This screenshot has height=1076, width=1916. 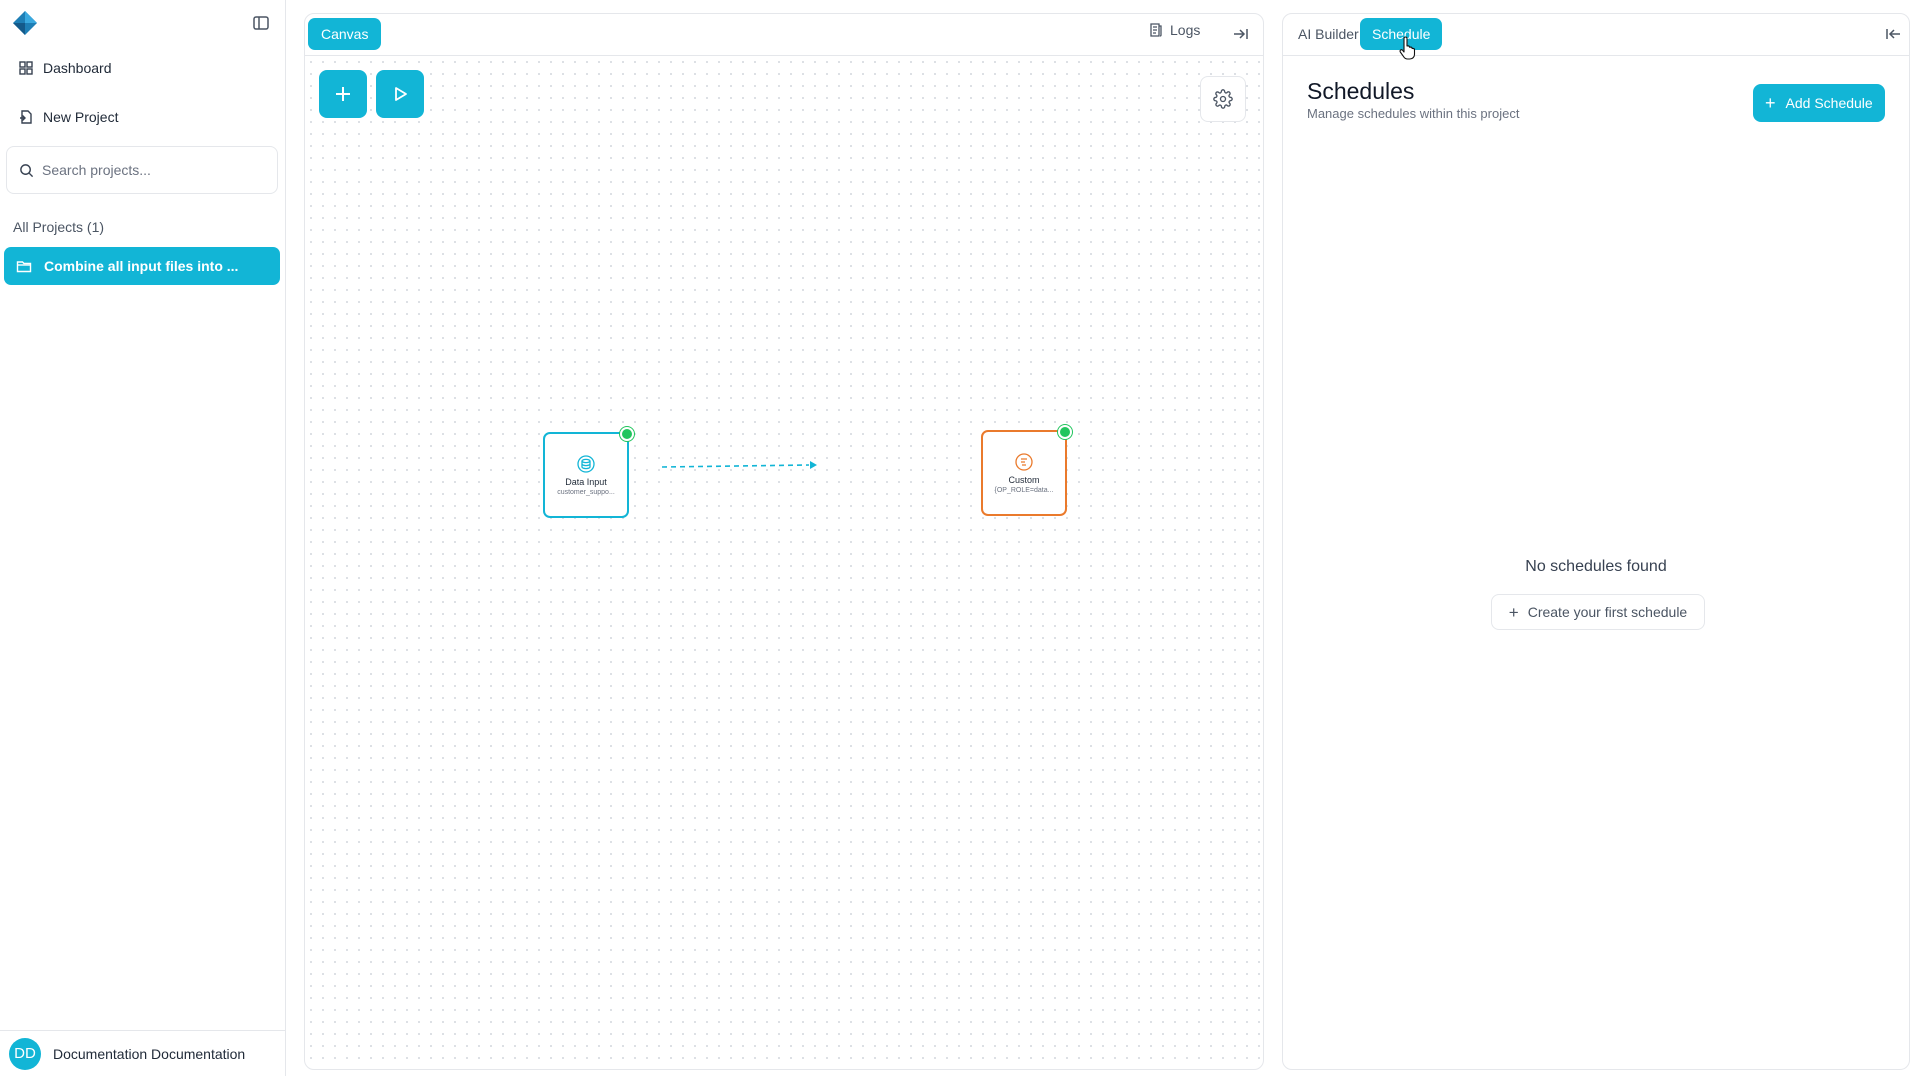 I want to click on page-subtitle: Manage schedules within this project, so click(x=1413, y=113).